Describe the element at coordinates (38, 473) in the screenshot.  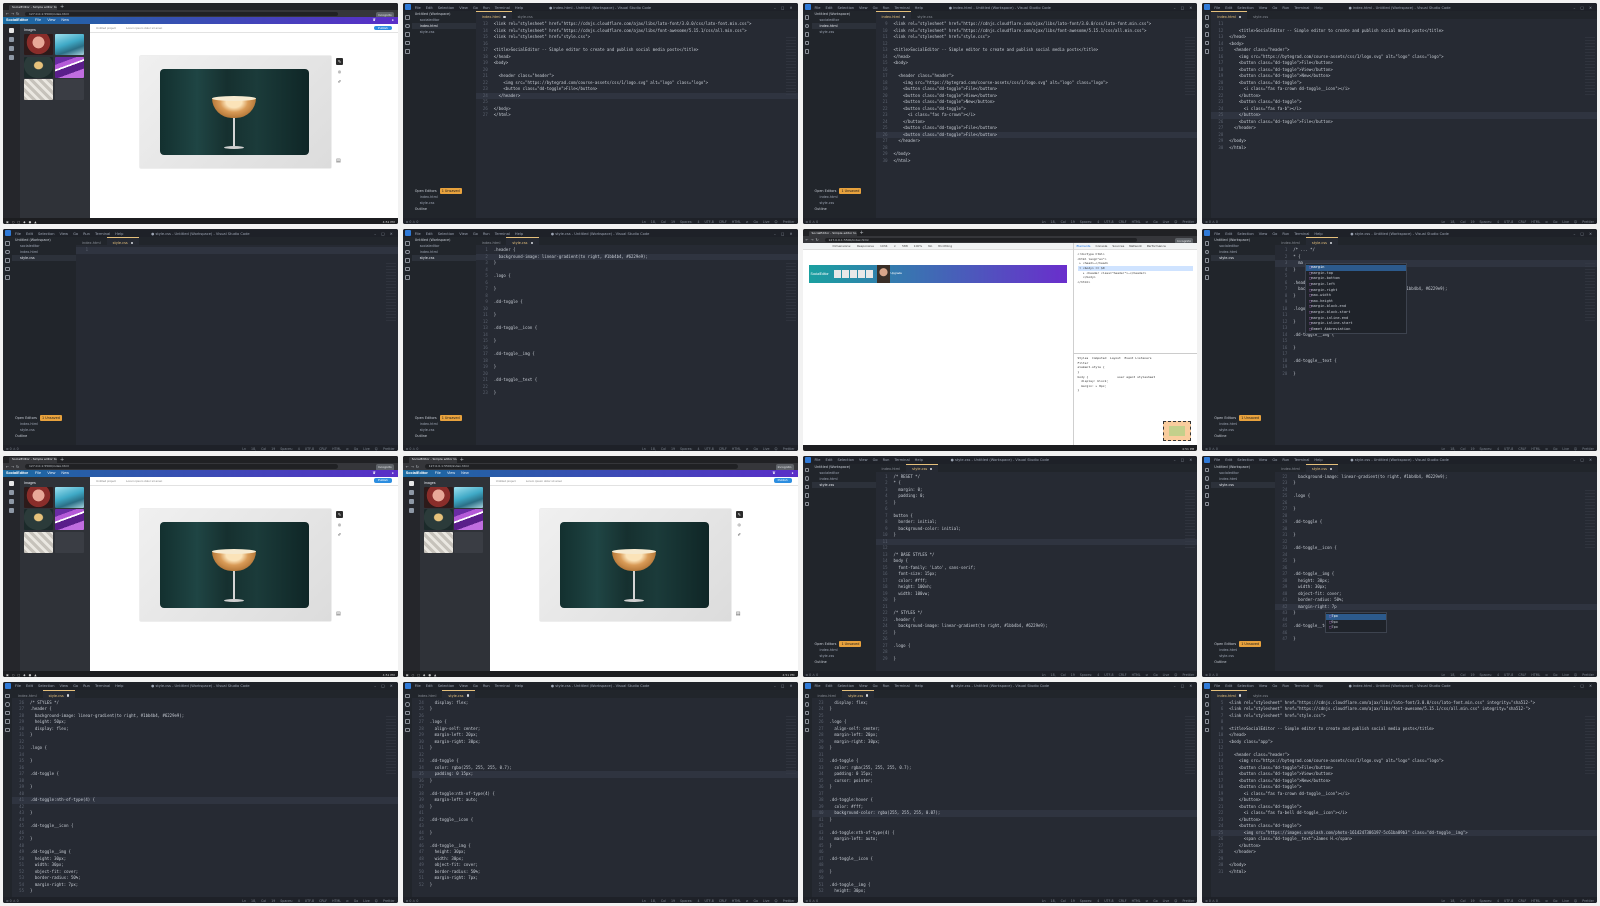
I see `nav-button-file: File` at that location.